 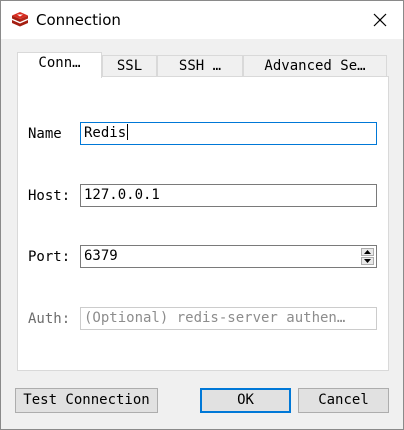 What do you see at coordinates (129, 66) in the screenshot?
I see `tab-ssl: SSL` at bounding box center [129, 66].